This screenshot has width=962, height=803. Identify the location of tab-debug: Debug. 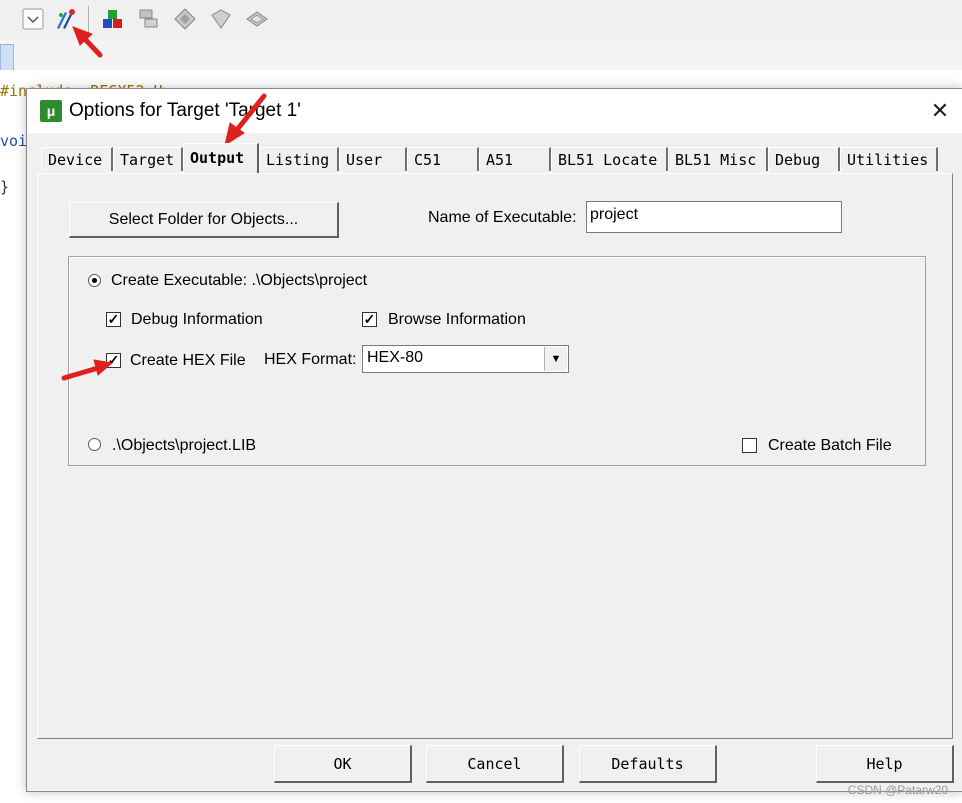
(804, 159).